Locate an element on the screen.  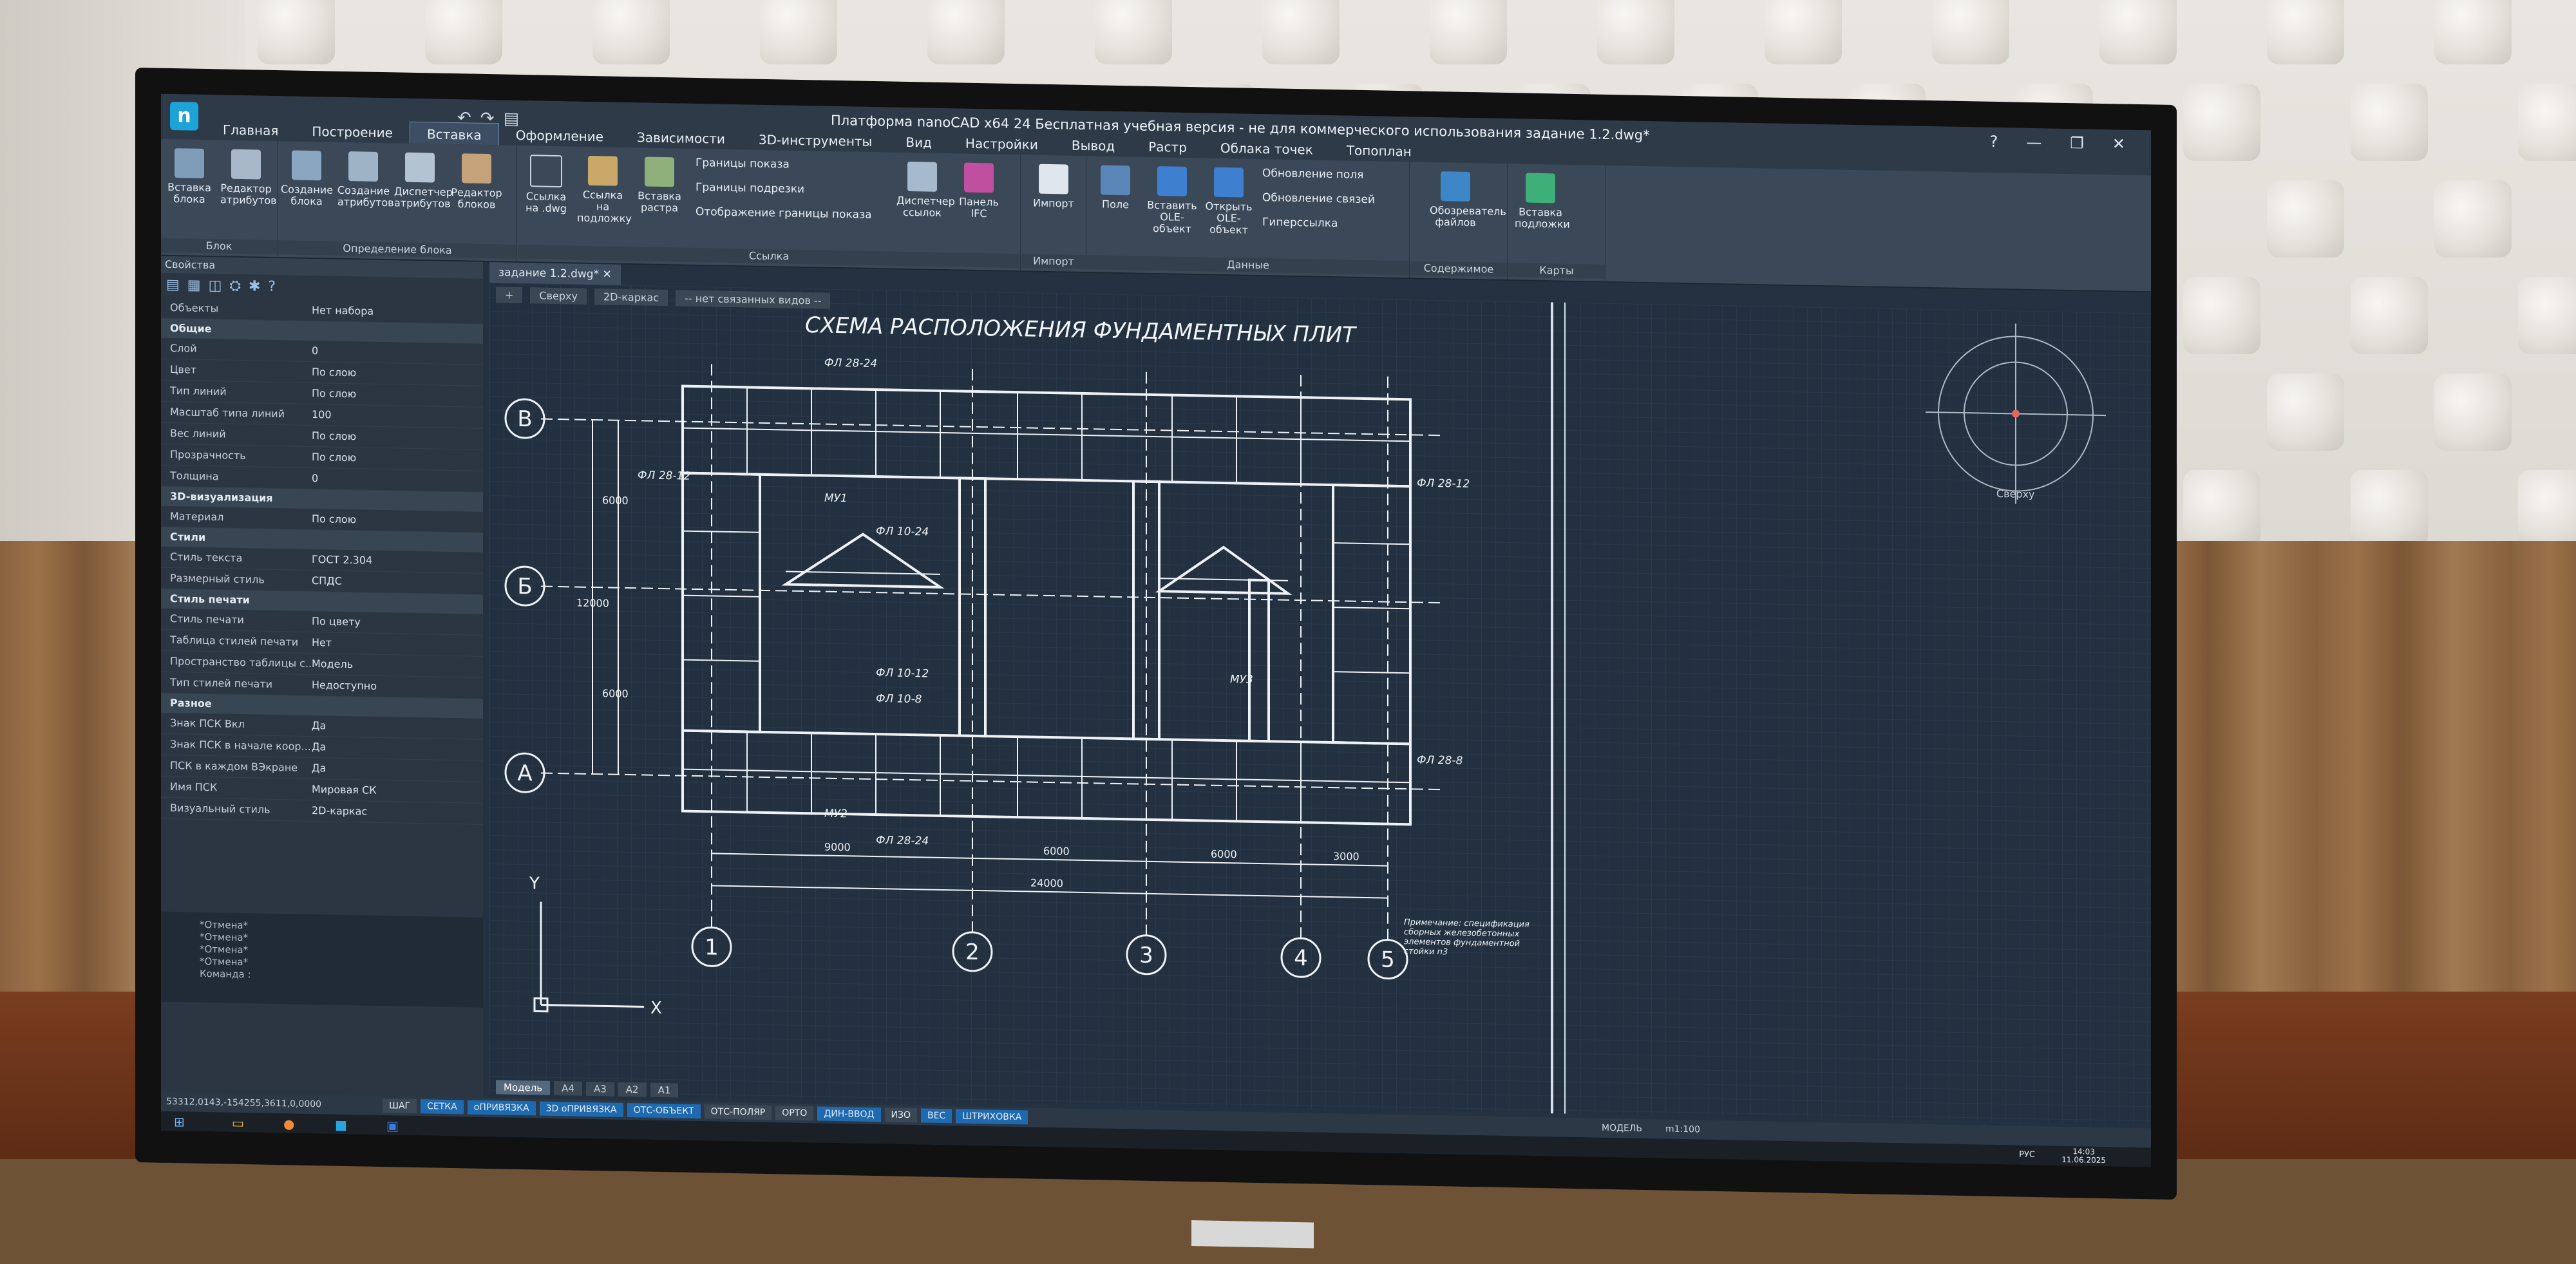
tab-a4: A4 is located at coordinates (568, 1088).